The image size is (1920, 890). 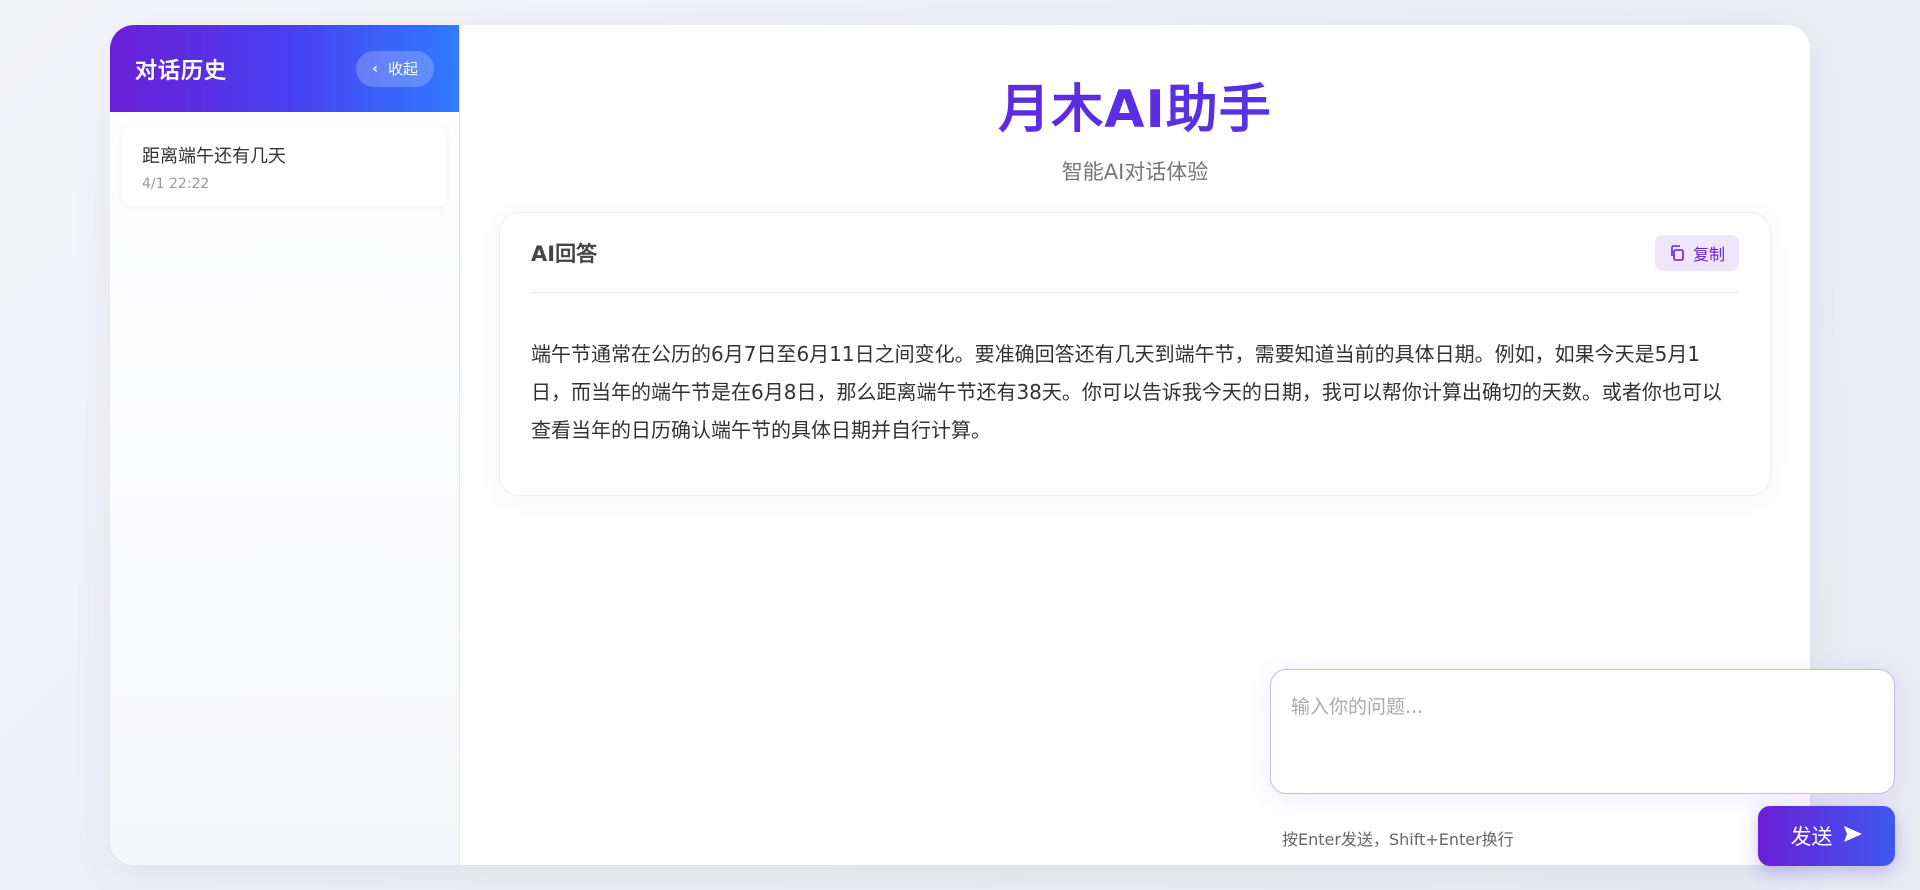 What do you see at coordinates (402, 69) in the screenshot?
I see `collapse-label: 收起` at bounding box center [402, 69].